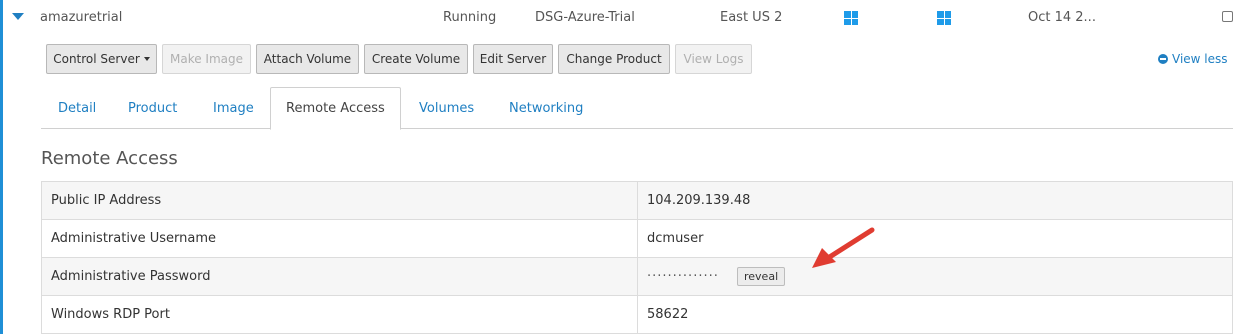 The height and width of the screenshot is (334, 1238). What do you see at coordinates (339, 200) in the screenshot?
I see `row-label: Public IP Address` at bounding box center [339, 200].